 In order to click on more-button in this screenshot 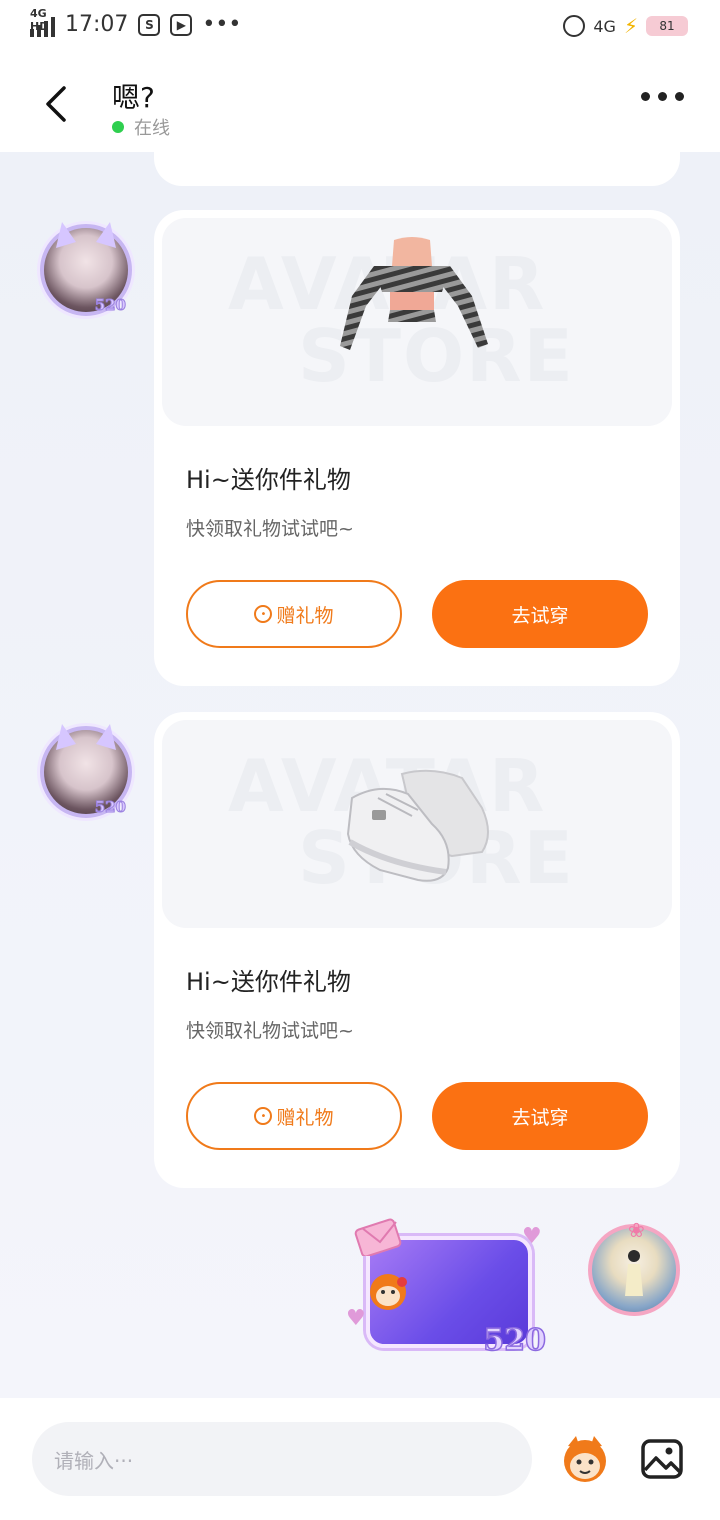, I will do `click(662, 96)`.